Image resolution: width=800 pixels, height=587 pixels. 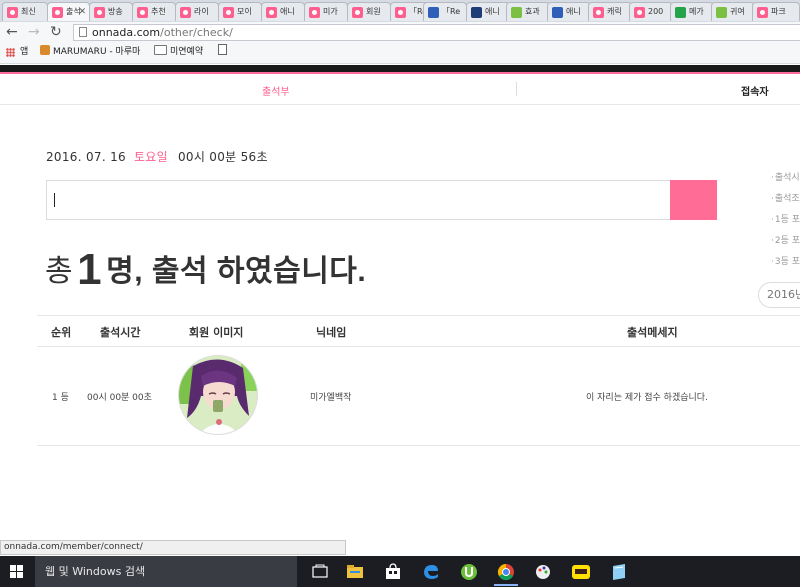 What do you see at coordinates (59, 271) in the screenshot?
I see `headline-prefix: 총` at bounding box center [59, 271].